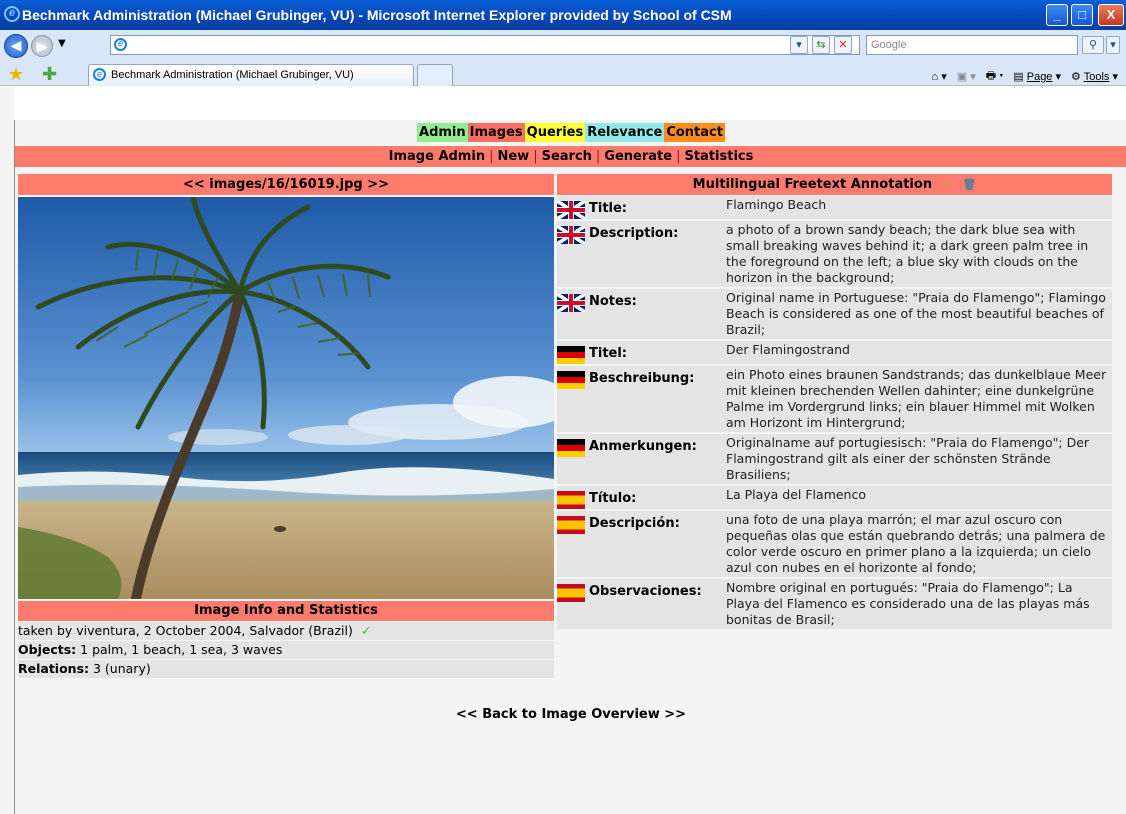 This screenshot has height=814, width=1126. What do you see at coordinates (435, 75) in the screenshot?
I see `new-tab-button` at bounding box center [435, 75].